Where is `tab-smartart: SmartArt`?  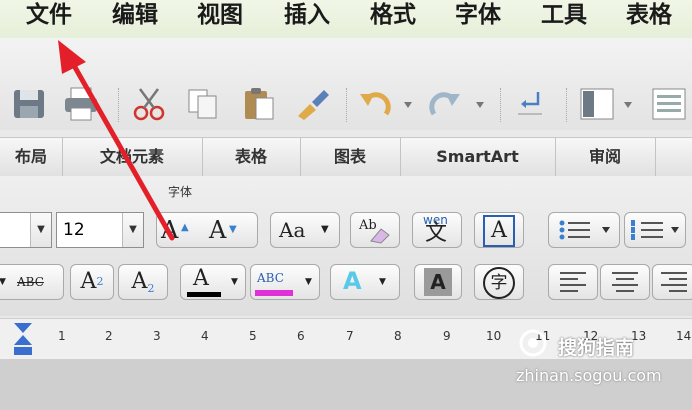 tab-smartart: SmartArt is located at coordinates (478, 157).